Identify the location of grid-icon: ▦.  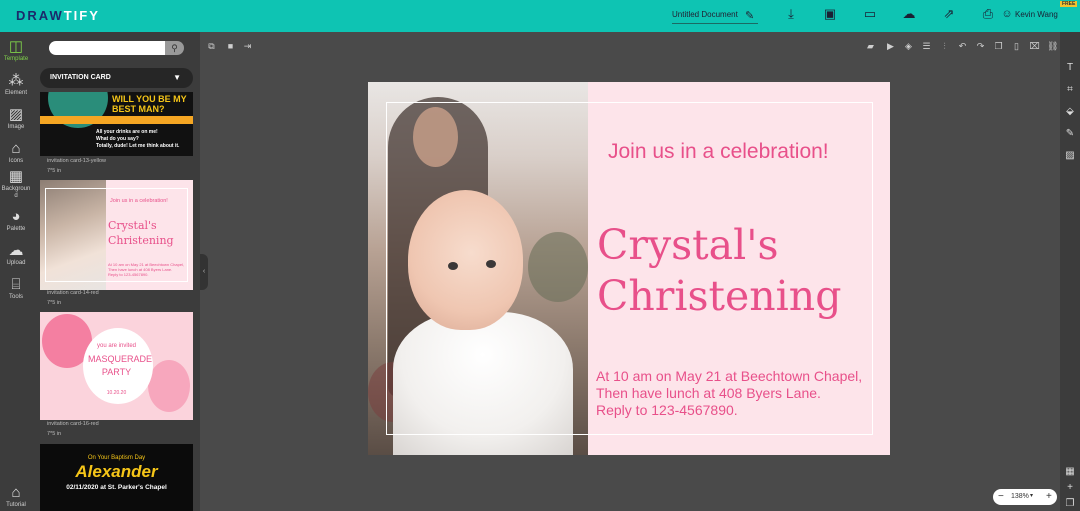
(1070, 472).